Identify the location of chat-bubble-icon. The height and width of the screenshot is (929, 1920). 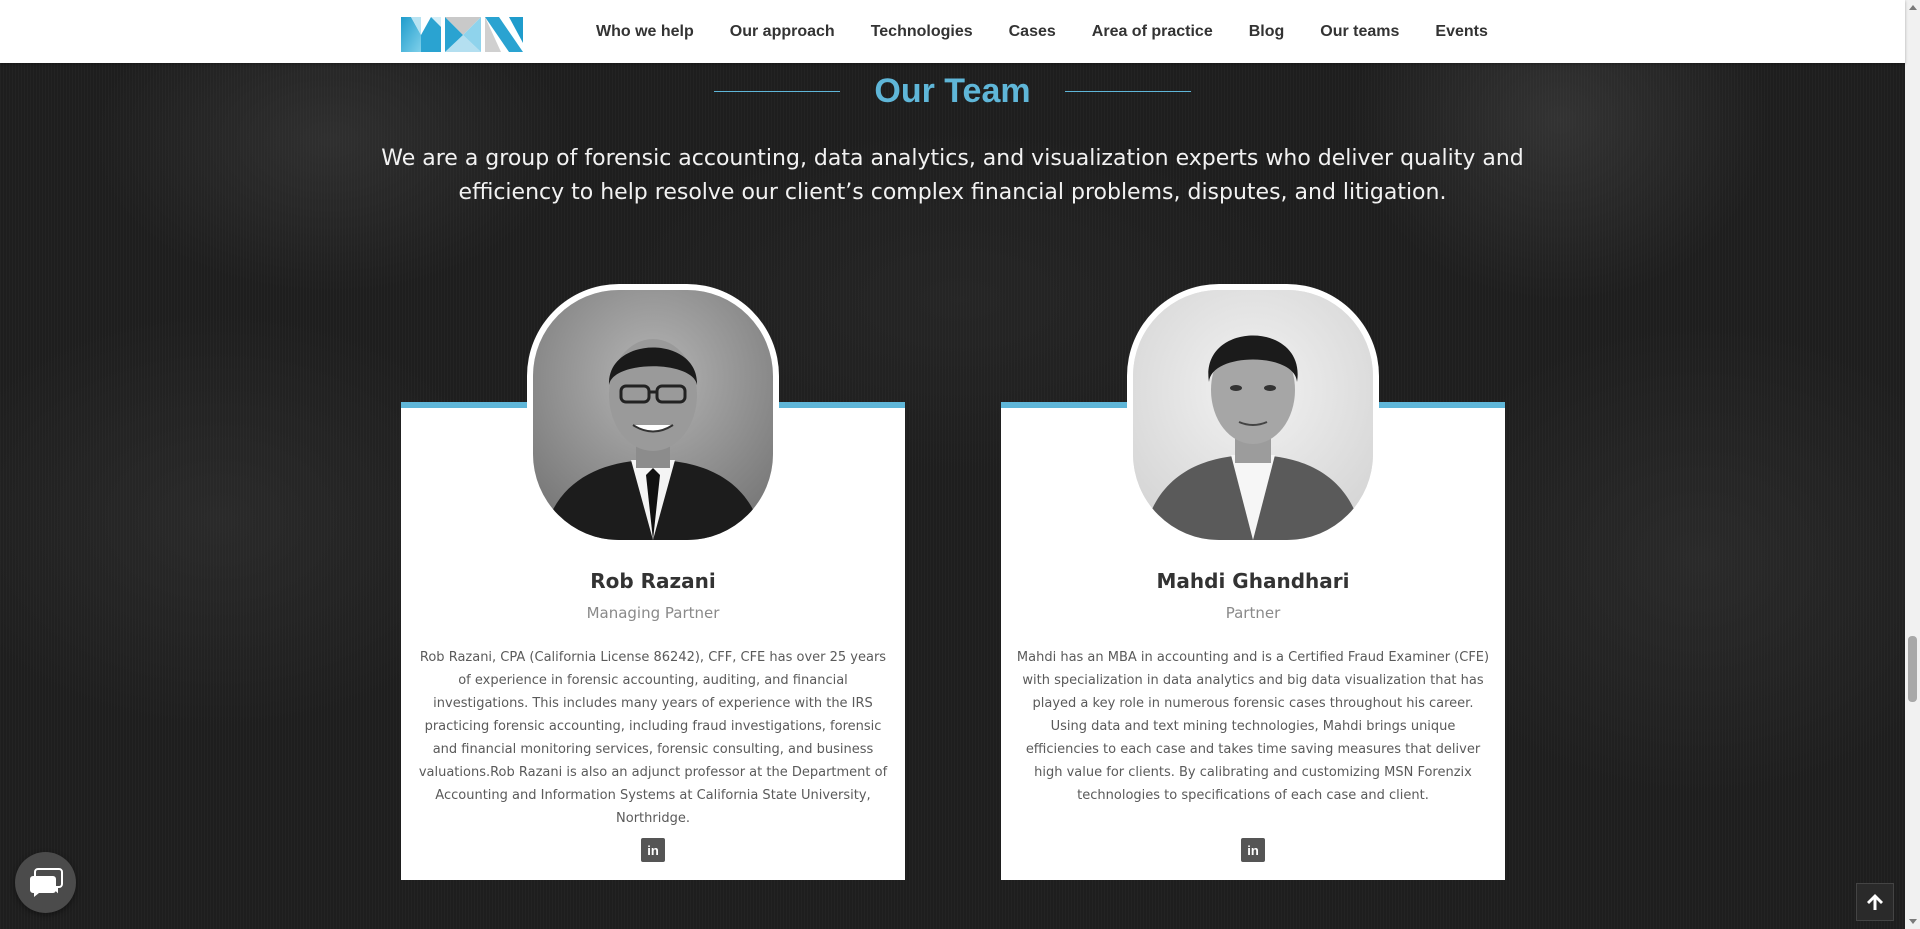
(46, 882).